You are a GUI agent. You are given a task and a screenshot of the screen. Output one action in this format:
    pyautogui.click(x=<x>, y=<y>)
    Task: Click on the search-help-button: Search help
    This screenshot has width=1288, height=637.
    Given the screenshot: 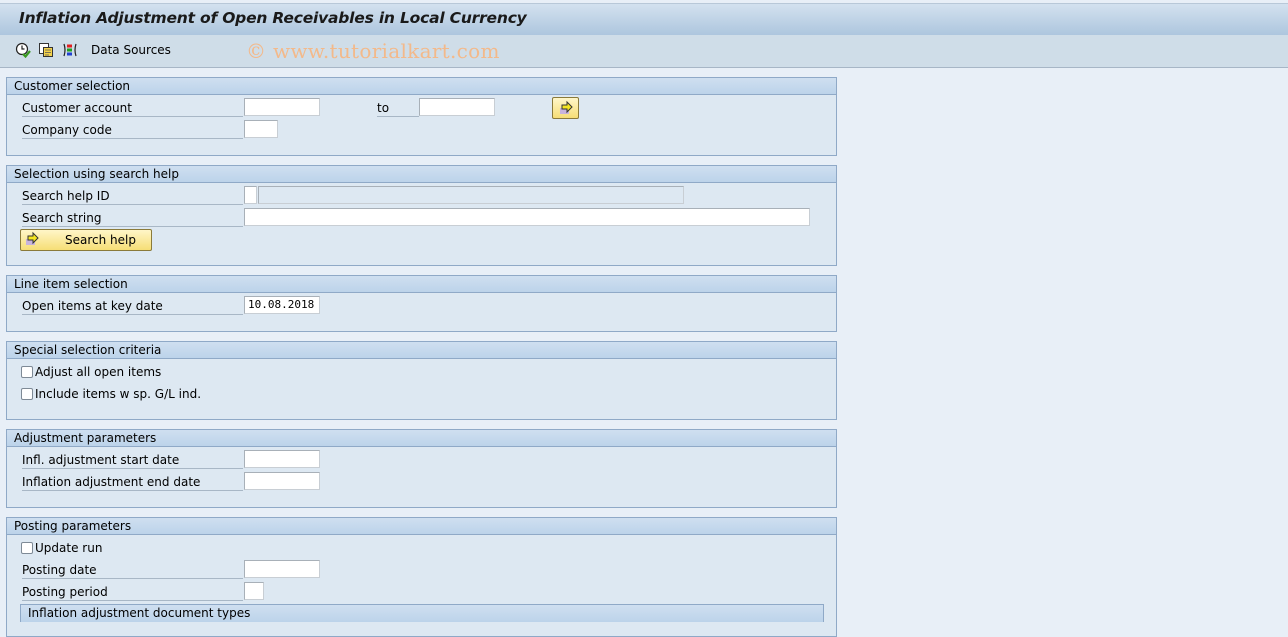 What is the action you would take?
    pyautogui.click(x=86, y=240)
    